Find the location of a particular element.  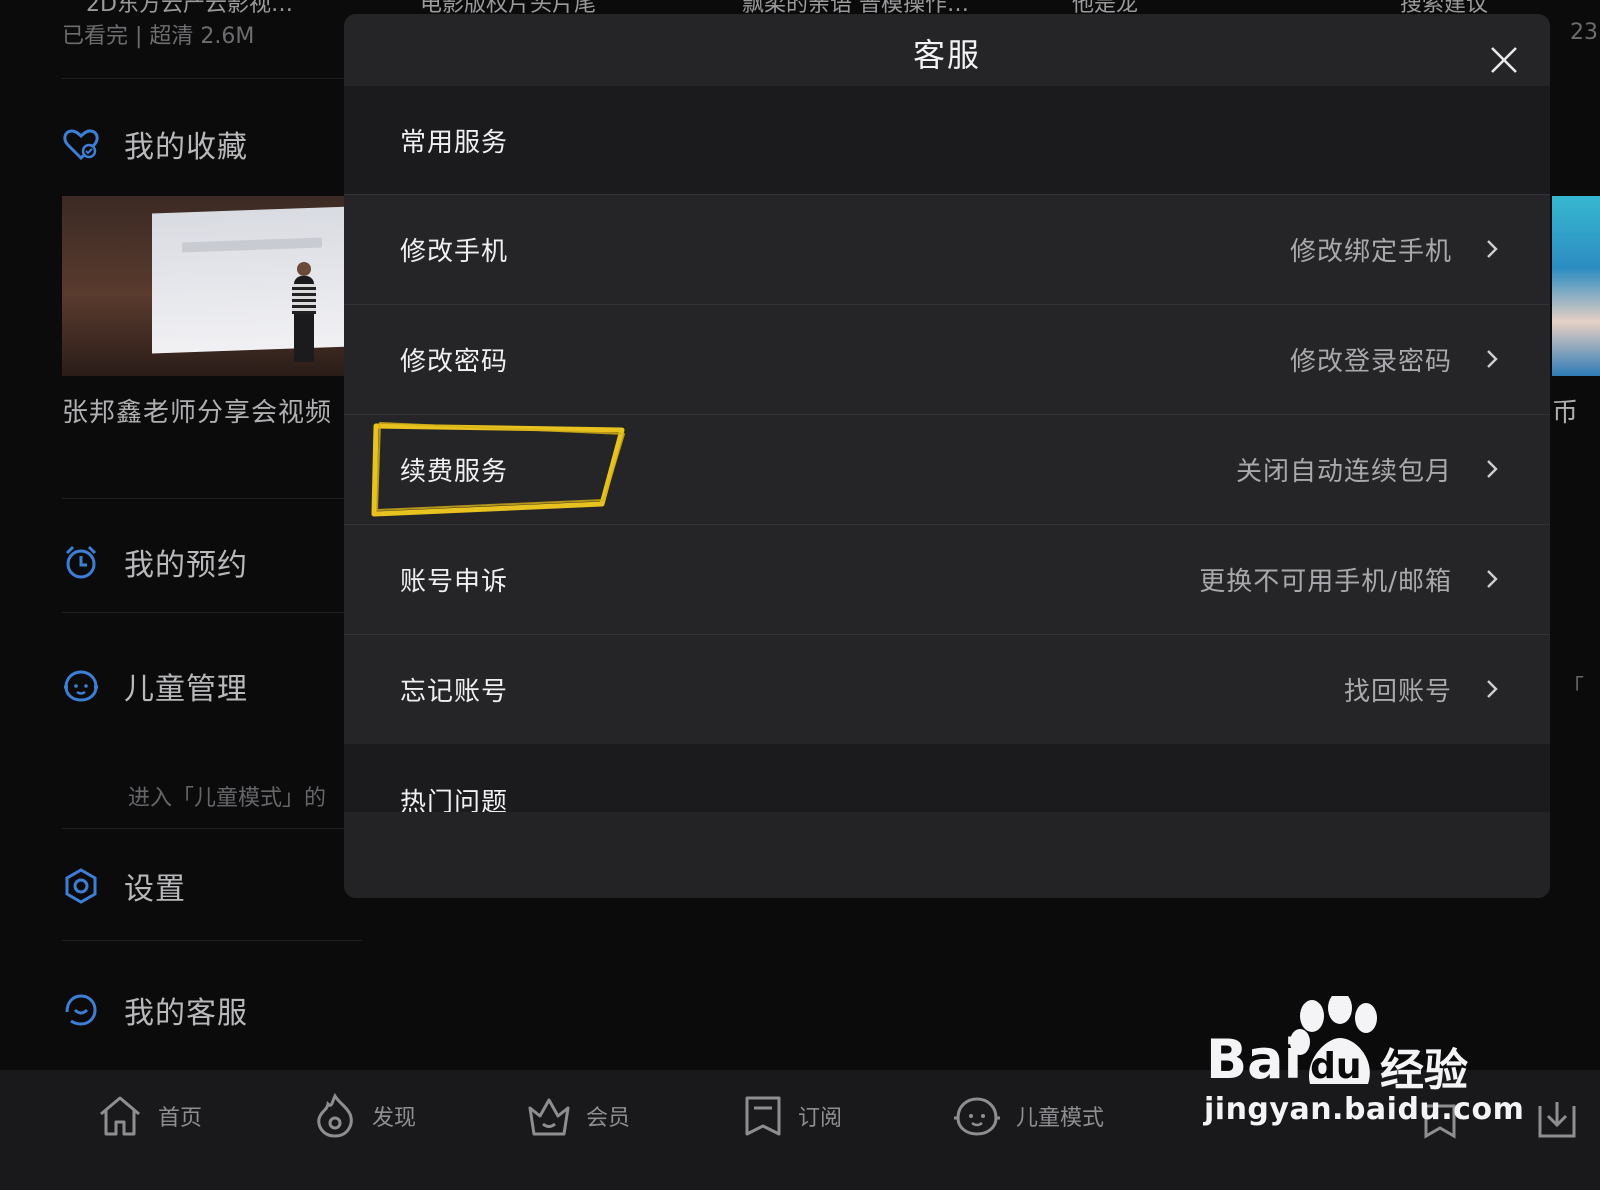

video-thumbnail is located at coordinates (212, 286).